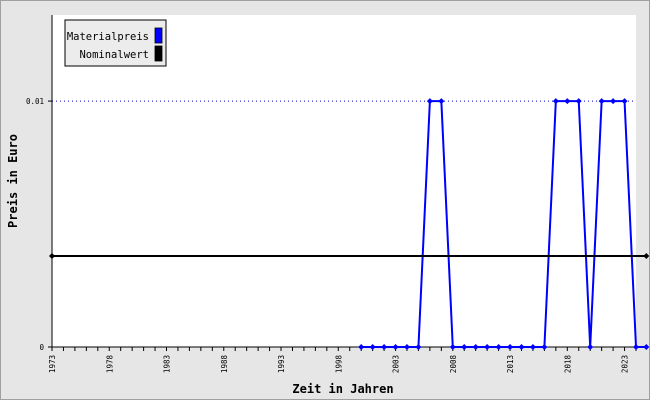 This screenshot has width=650, height=400. What do you see at coordinates (625, 364) in the screenshot?
I see `x-tick-label-2023: 2023` at bounding box center [625, 364].